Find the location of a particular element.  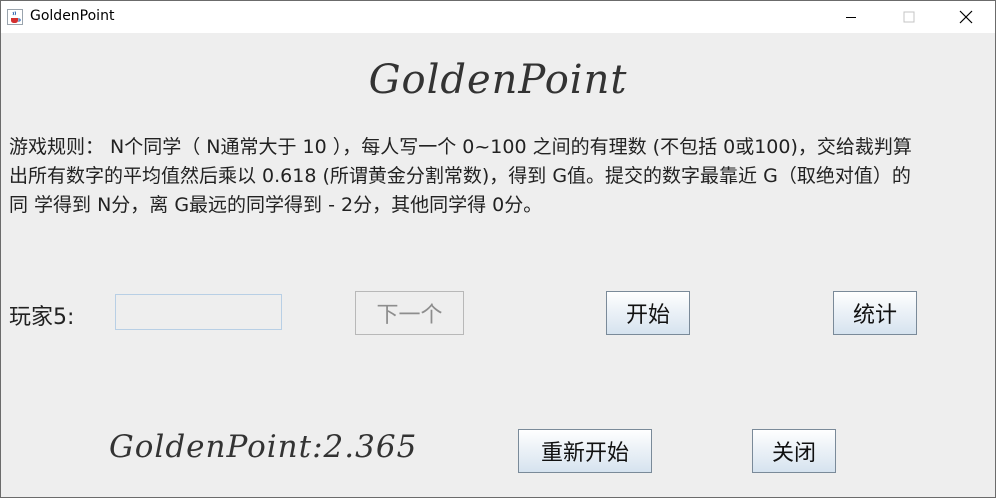

minimize-button is located at coordinates (851, 17).